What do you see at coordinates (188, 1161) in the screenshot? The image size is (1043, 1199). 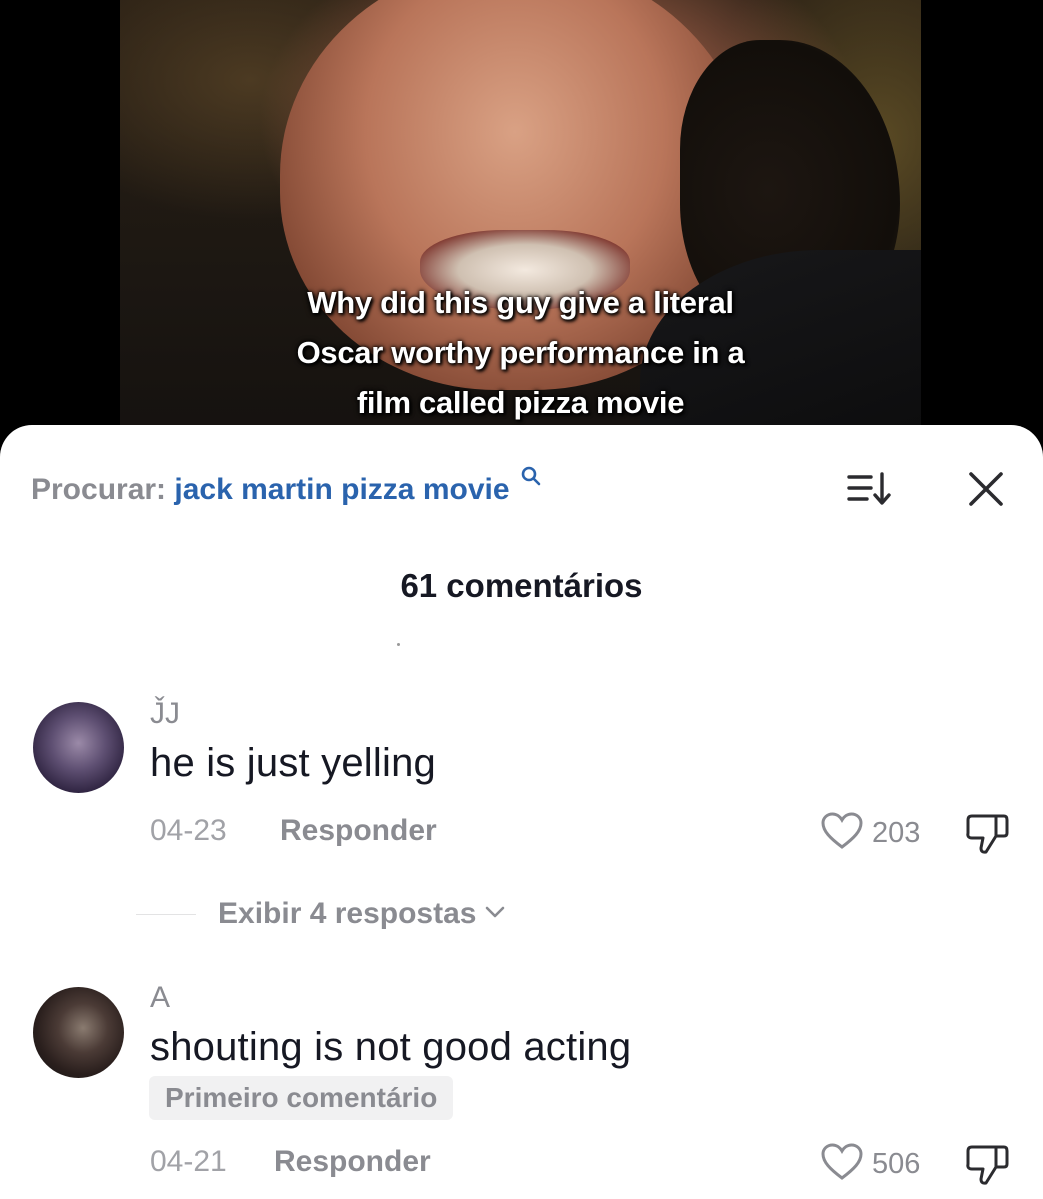 I see `comment-date: 04-21` at bounding box center [188, 1161].